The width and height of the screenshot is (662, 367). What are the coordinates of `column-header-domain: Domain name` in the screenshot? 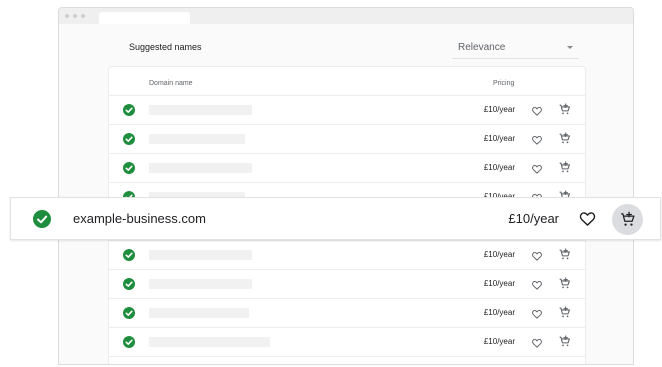 It's located at (171, 83).